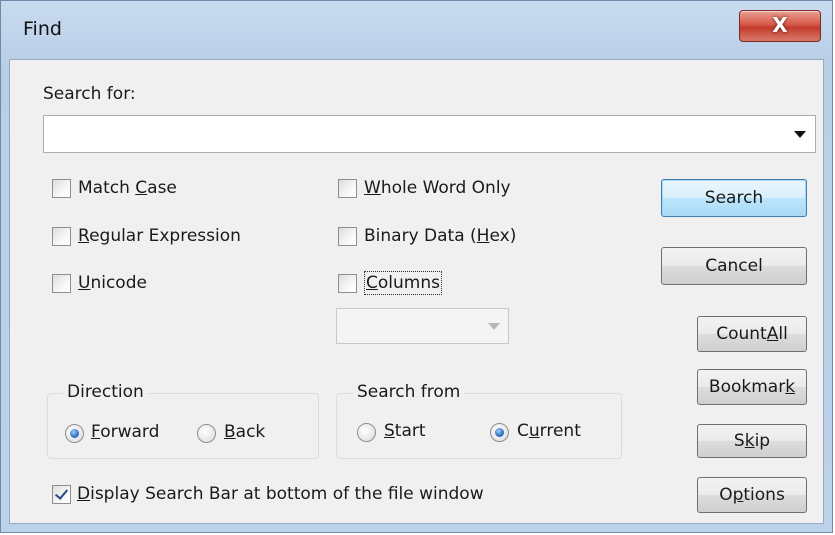 The width and height of the screenshot is (835, 535). I want to click on bookmark-button: Bookmar k, so click(752, 387).